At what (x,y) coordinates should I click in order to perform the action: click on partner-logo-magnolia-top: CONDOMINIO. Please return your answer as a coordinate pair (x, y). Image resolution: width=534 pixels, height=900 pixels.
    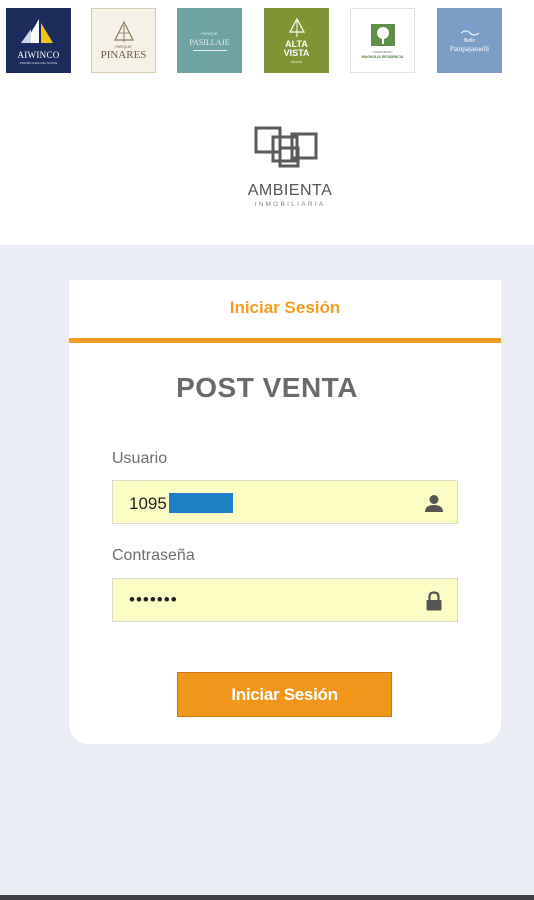
    Looking at the image, I should click on (382, 51).